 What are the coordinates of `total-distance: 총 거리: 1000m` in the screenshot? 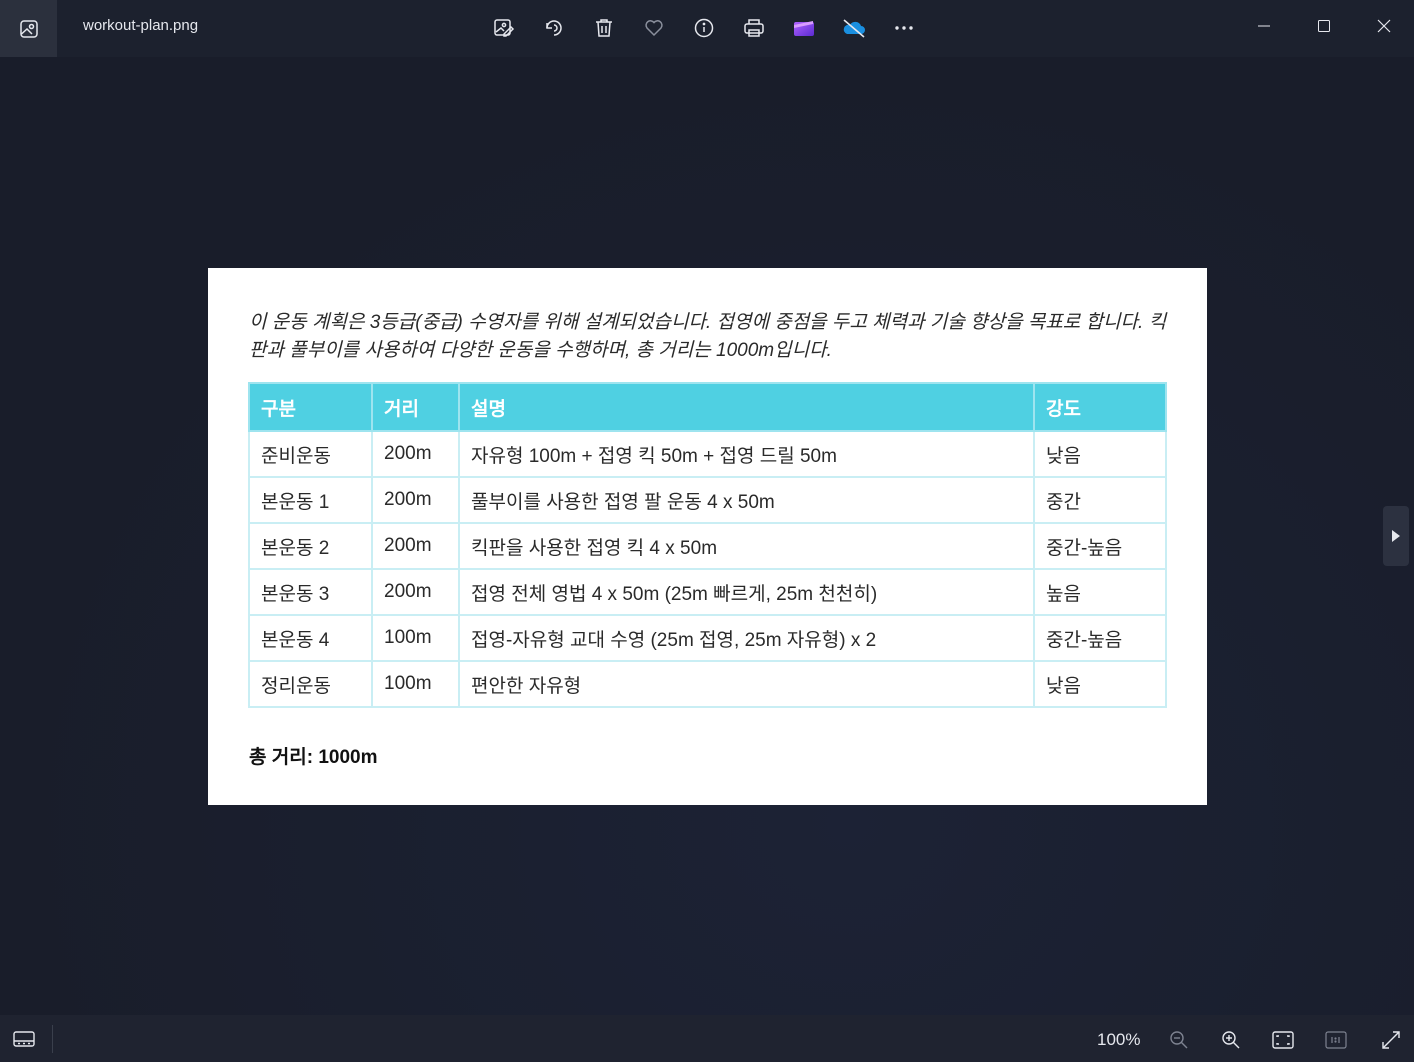 It's located at (313, 757).